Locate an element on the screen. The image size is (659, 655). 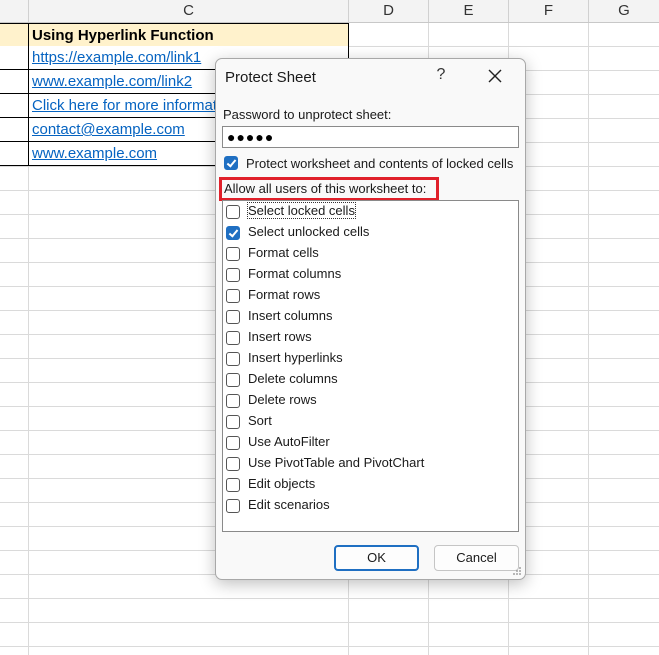
close-icon is located at coordinates (495, 76).